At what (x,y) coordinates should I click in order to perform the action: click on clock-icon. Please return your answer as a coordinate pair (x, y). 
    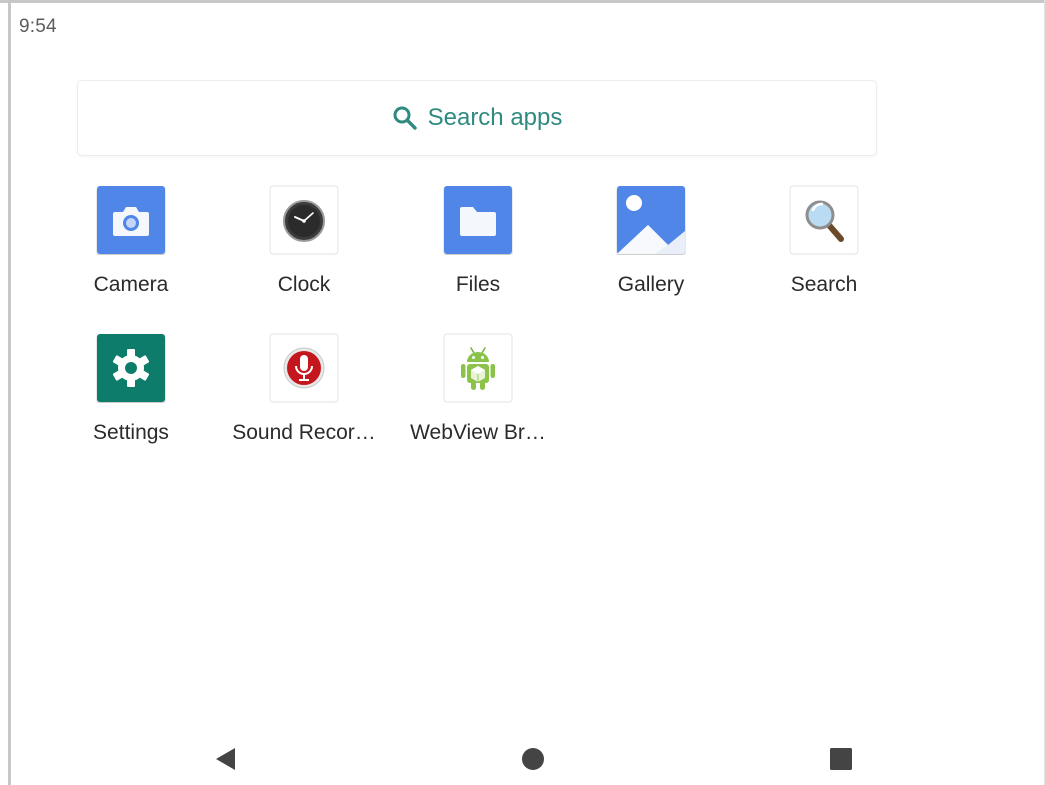
    Looking at the image, I should click on (304, 220).